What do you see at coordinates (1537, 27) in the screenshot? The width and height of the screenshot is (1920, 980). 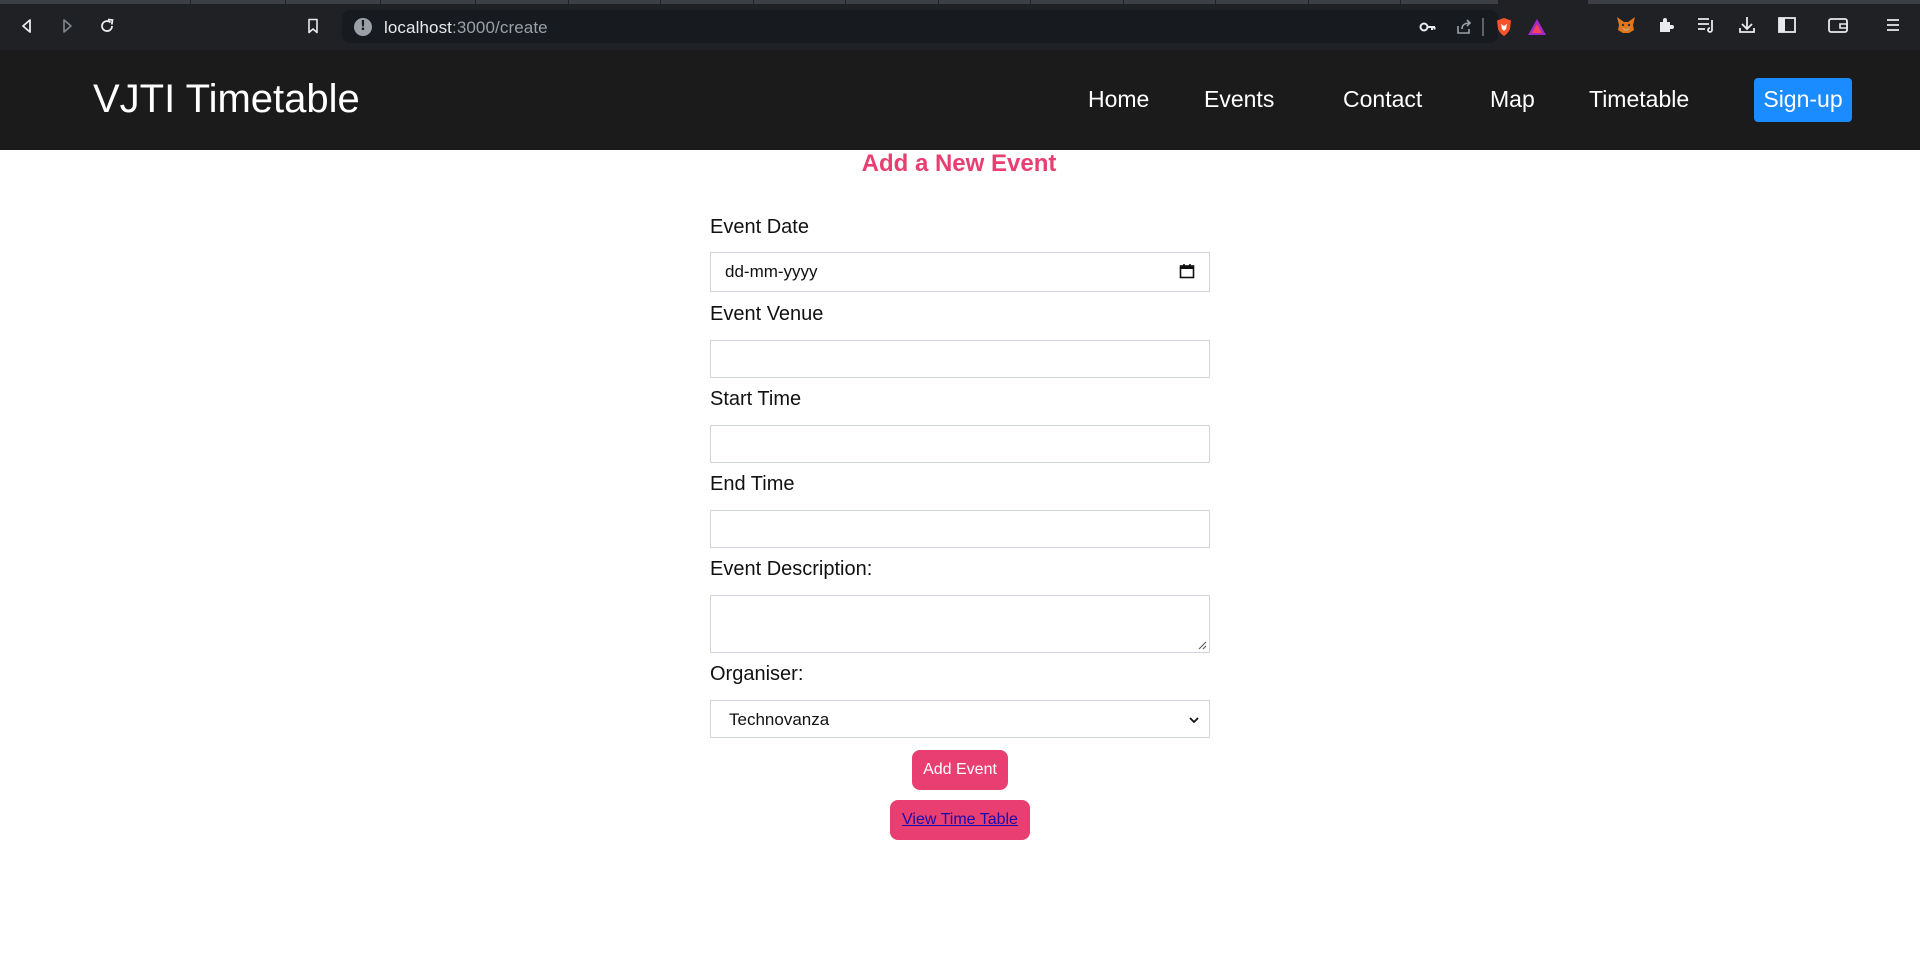 I see `brave-rewards-icon` at bounding box center [1537, 27].